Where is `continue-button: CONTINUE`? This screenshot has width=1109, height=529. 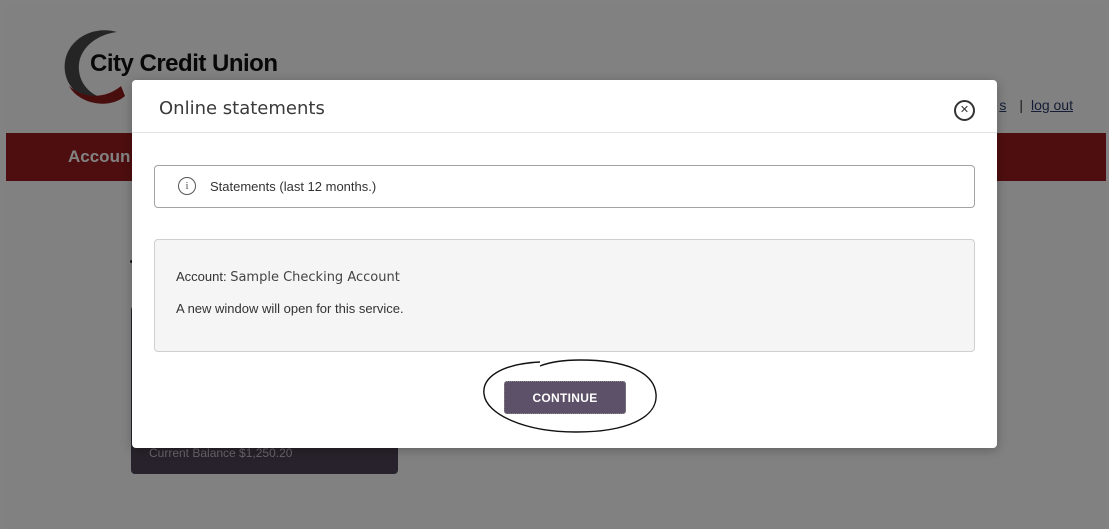
continue-button: CONTINUE is located at coordinates (565, 397).